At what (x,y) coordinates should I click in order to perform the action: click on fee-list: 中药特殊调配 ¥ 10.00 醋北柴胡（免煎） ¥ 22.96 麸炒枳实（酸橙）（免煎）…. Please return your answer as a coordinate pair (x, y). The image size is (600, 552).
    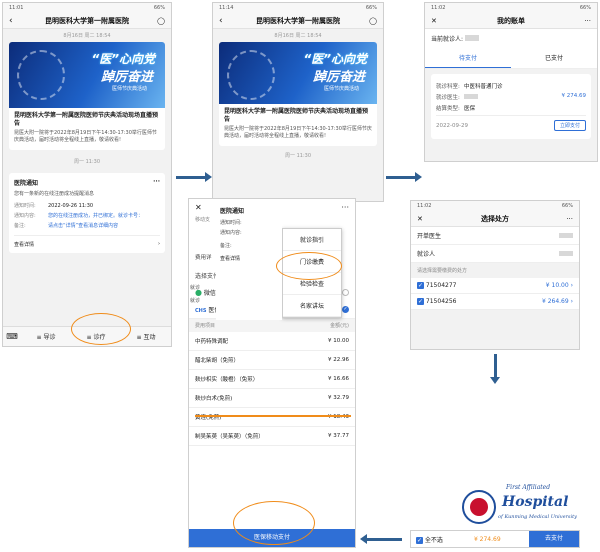
    Looking at the image, I should click on (272, 389).